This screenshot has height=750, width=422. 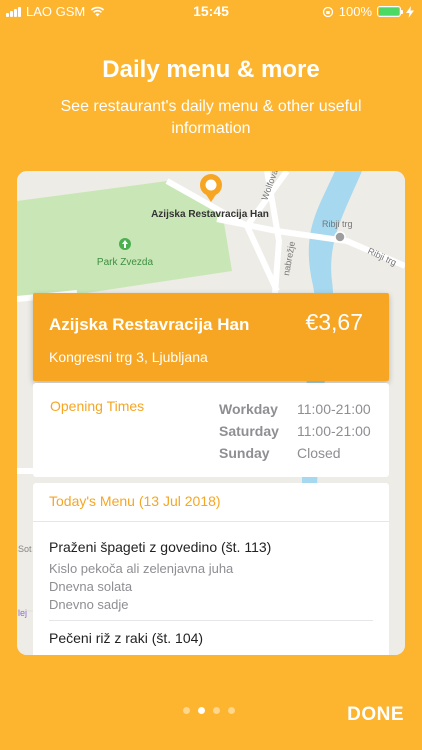 What do you see at coordinates (128, 357) in the screenshot?
I see `restaurant-address: Kongresni trg 3, Ljubljana` at bounding box center [128, 357].